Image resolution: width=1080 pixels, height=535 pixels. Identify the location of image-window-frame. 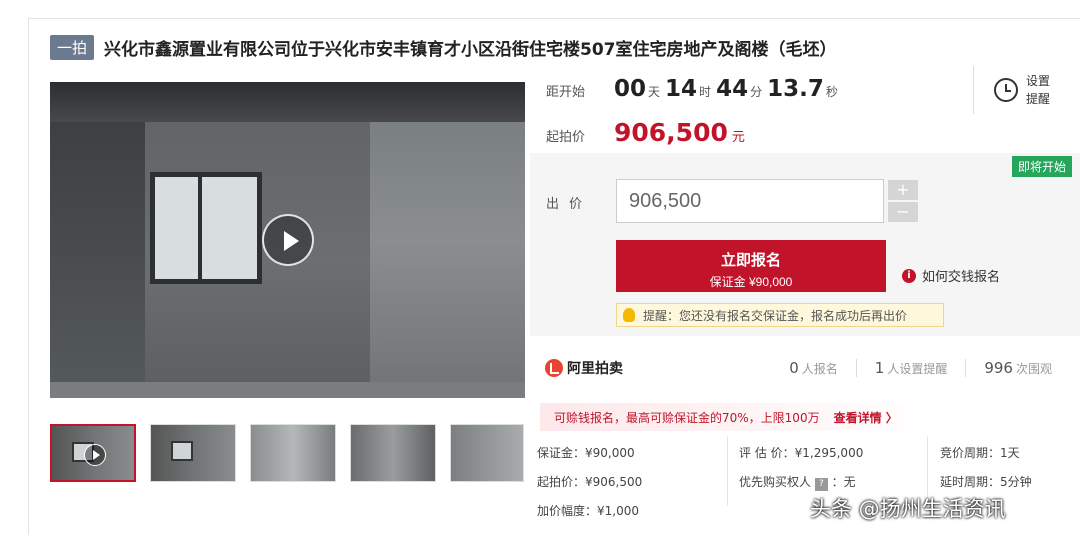
(200, 228).